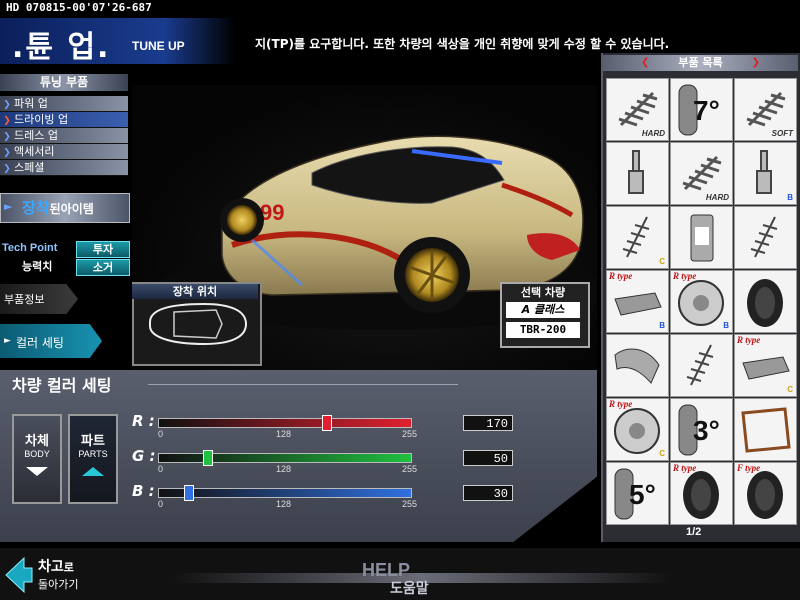  Describe the element at coordinates (64, 152) in the screenshot. I see `menu-item: ❯ 액세서리` at that location.